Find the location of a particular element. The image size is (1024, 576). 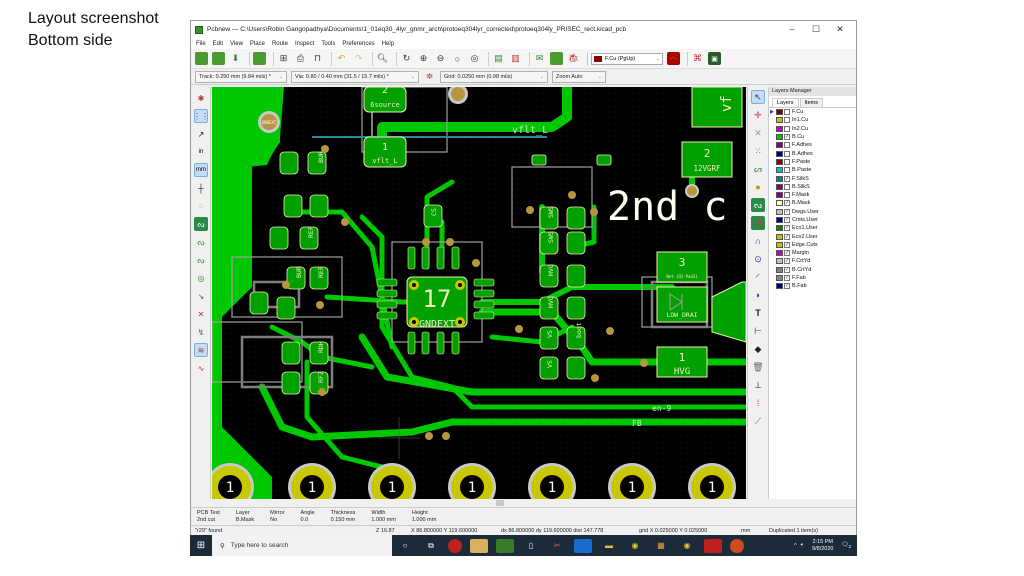

menu-place: Place is located at coordinates (257, 44).